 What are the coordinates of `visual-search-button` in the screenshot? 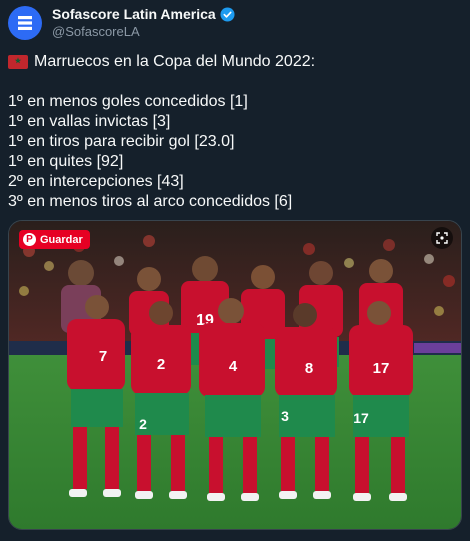 It's located at (442, 238).